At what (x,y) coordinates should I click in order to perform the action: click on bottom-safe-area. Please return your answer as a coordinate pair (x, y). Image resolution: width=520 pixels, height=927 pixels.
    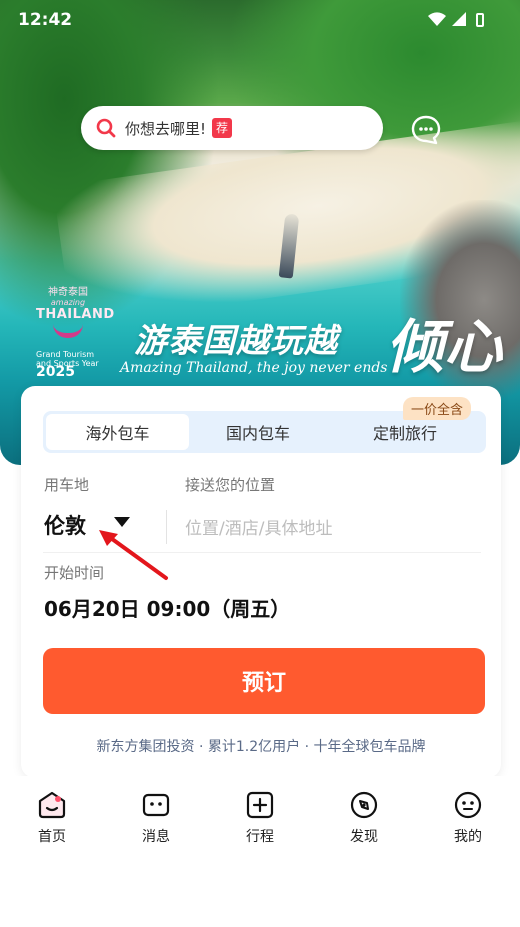
    Looking at the image, I should click on (260, 891).